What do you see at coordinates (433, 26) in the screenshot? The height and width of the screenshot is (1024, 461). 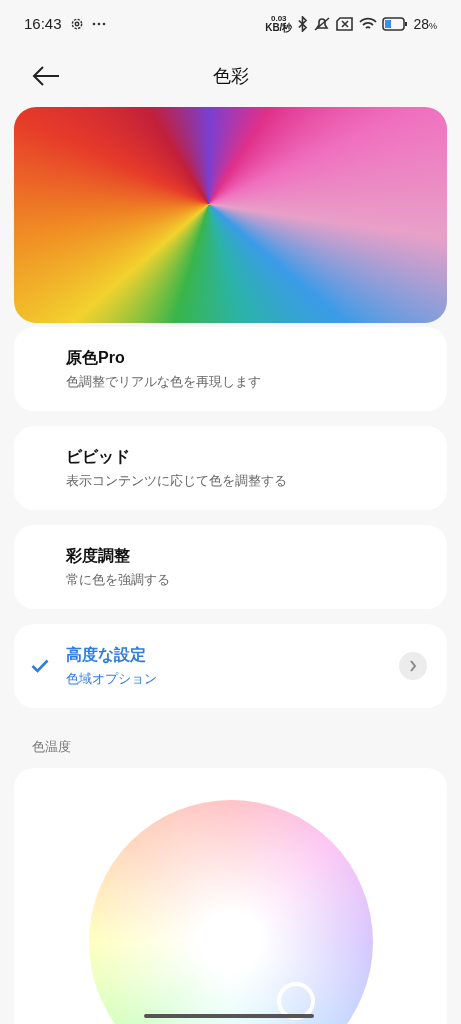 I see `percent-sign: %` at bounding box center [433, 26].